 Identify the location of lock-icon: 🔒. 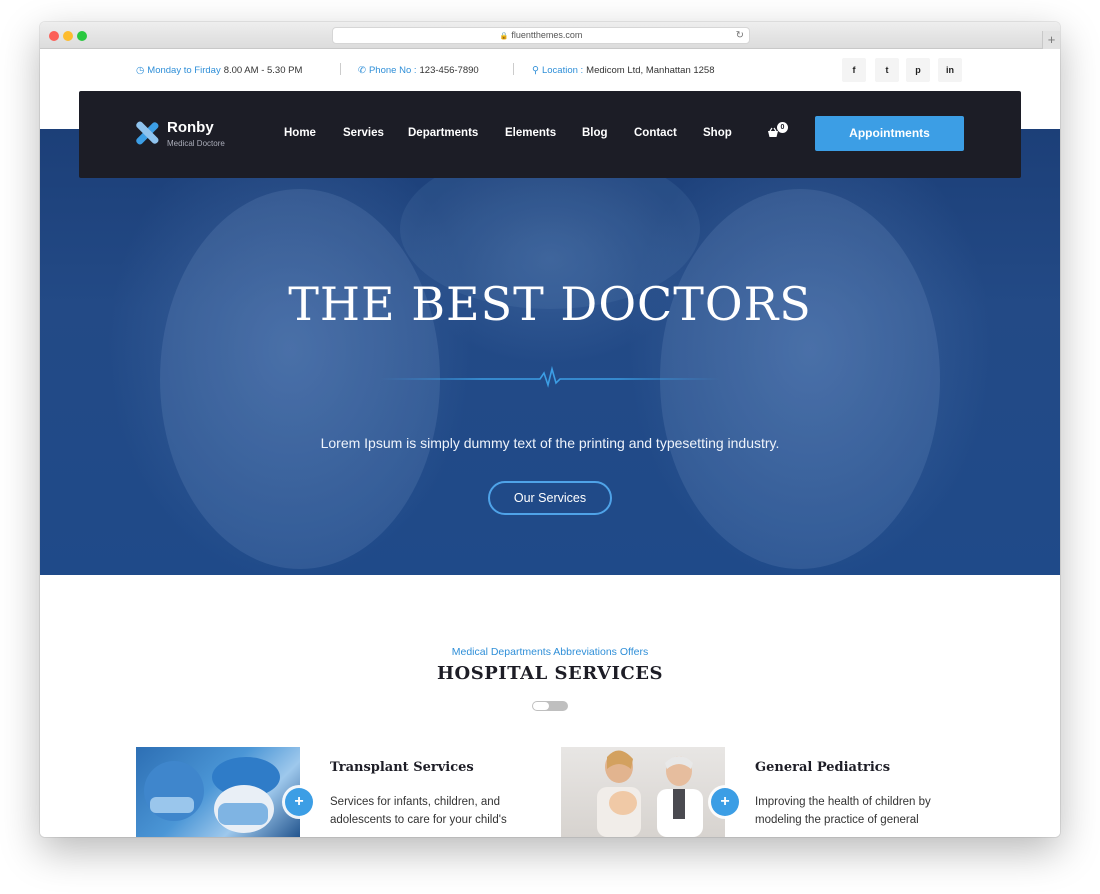
(504, 36).